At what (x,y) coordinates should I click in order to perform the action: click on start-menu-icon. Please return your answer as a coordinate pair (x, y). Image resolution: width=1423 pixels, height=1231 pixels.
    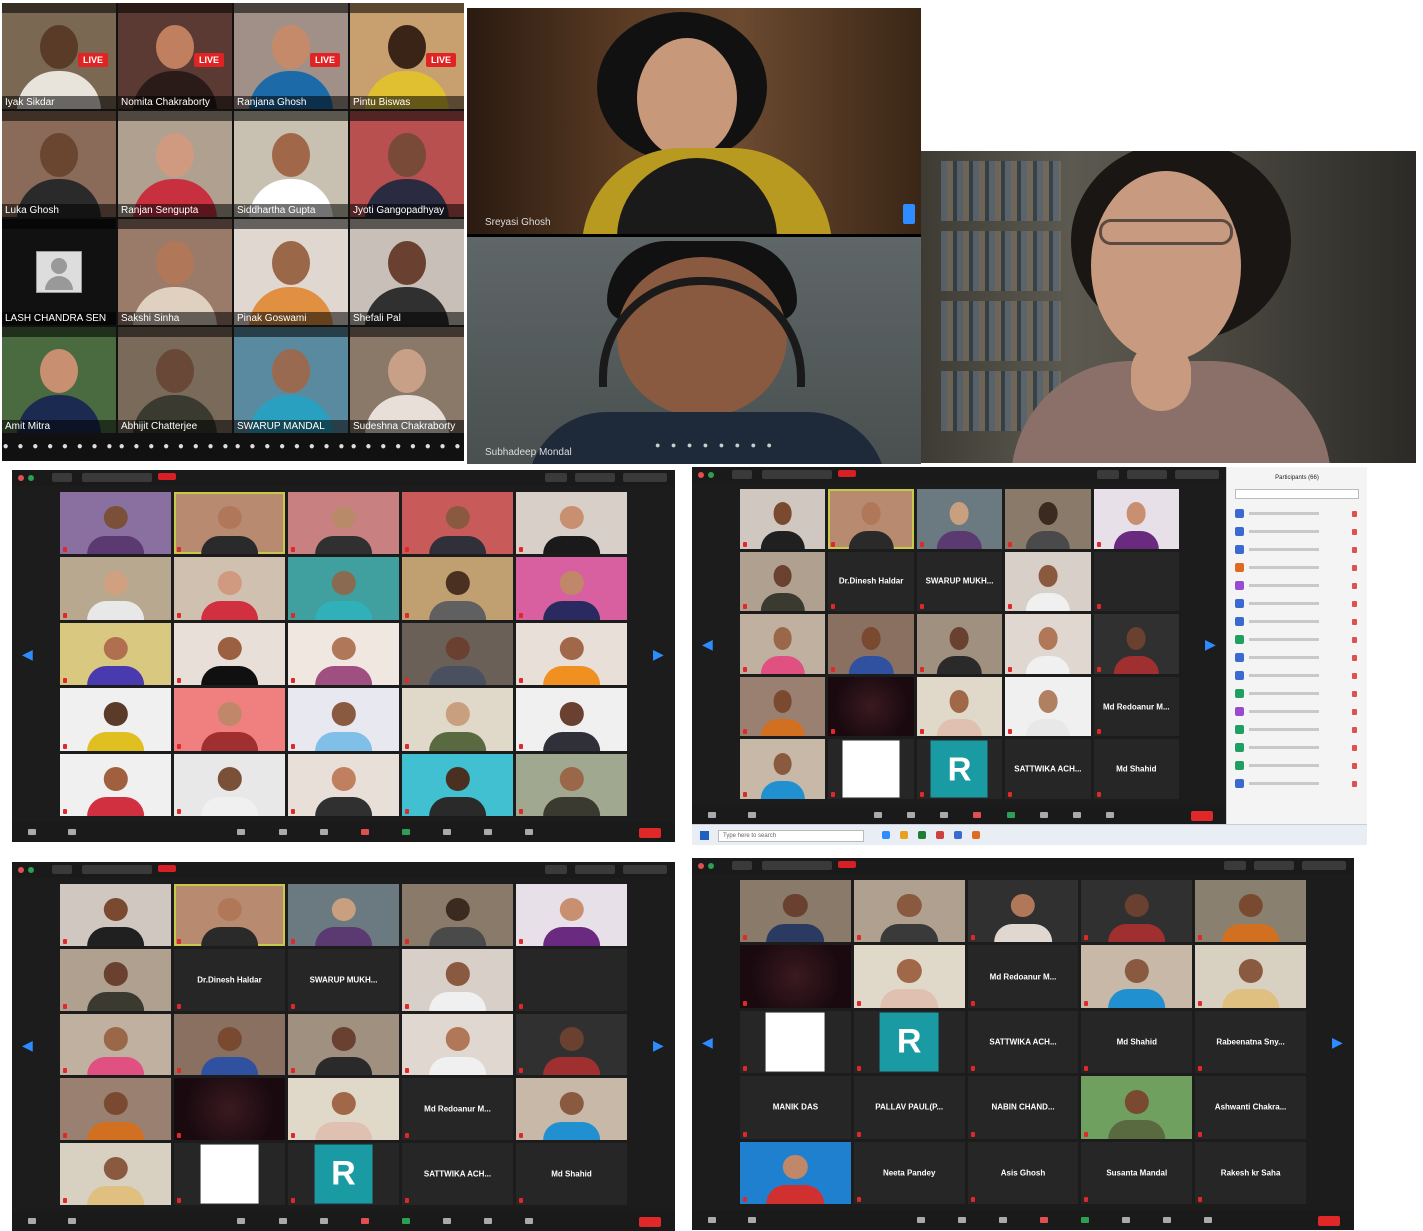
    Looking at the image, I should click on (704, 835).